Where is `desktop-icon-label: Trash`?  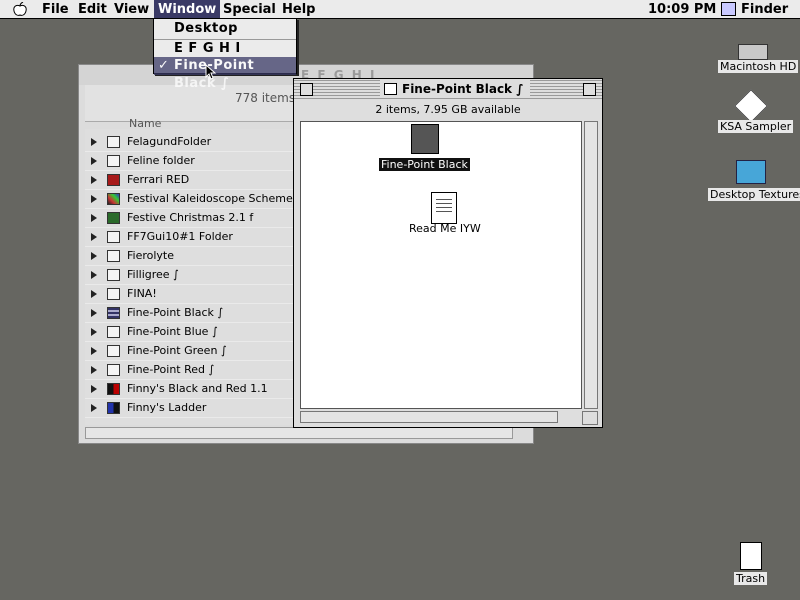 desktop-icon-label: Trash is located at coordinates (751, 578).